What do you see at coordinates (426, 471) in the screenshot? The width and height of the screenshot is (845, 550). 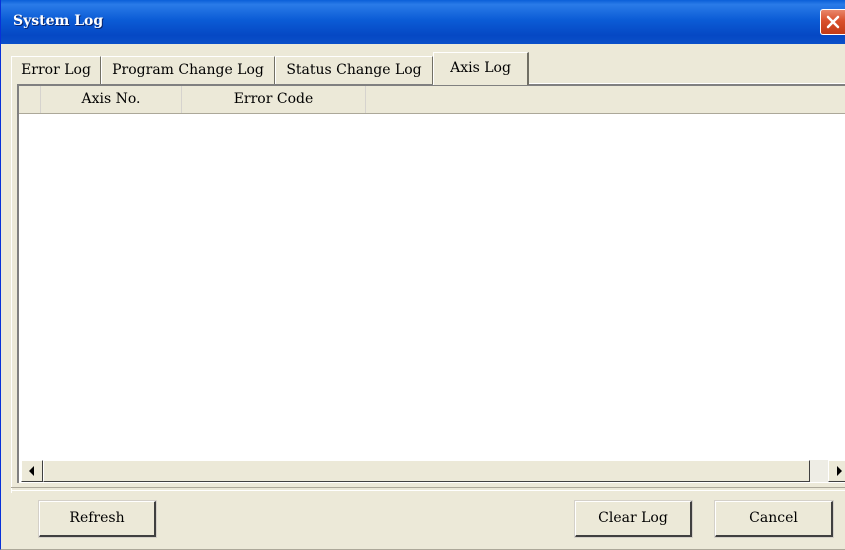 I see `scroll-thumb` at bounding box center [426, 471].